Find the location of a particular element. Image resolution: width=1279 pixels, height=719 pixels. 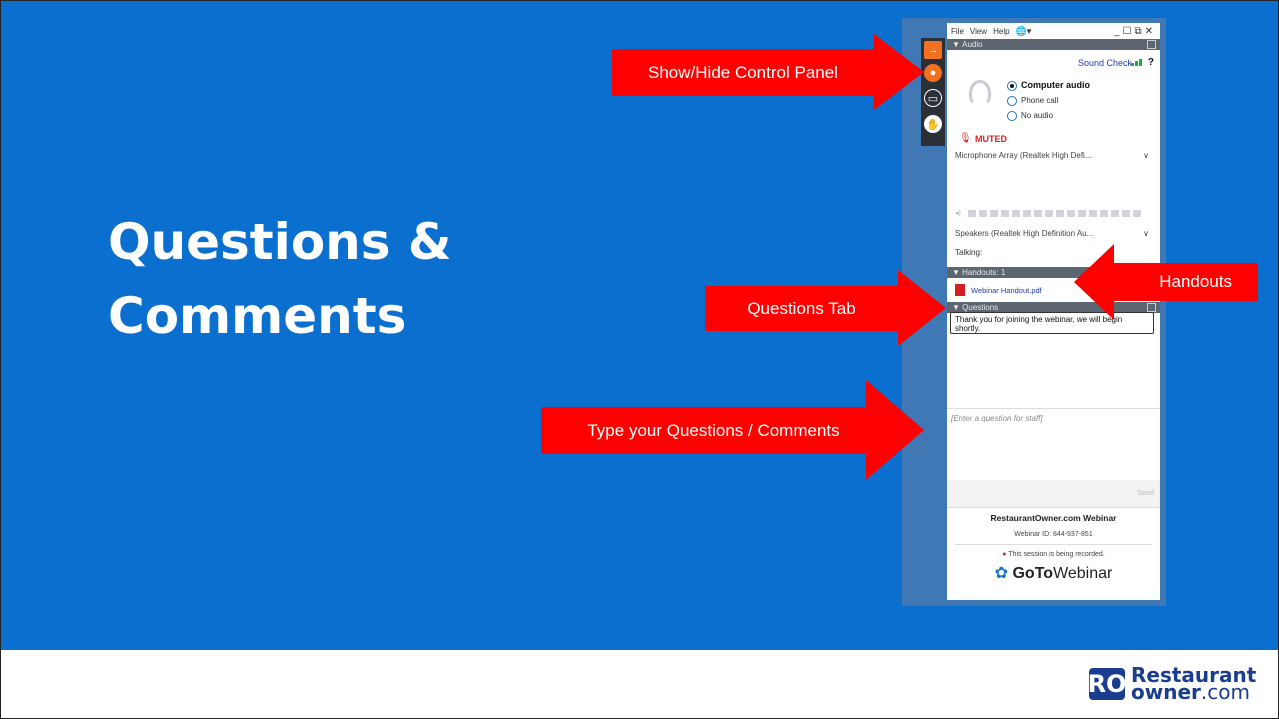

logo-mark: RO is located at coordinates (1107, 684).